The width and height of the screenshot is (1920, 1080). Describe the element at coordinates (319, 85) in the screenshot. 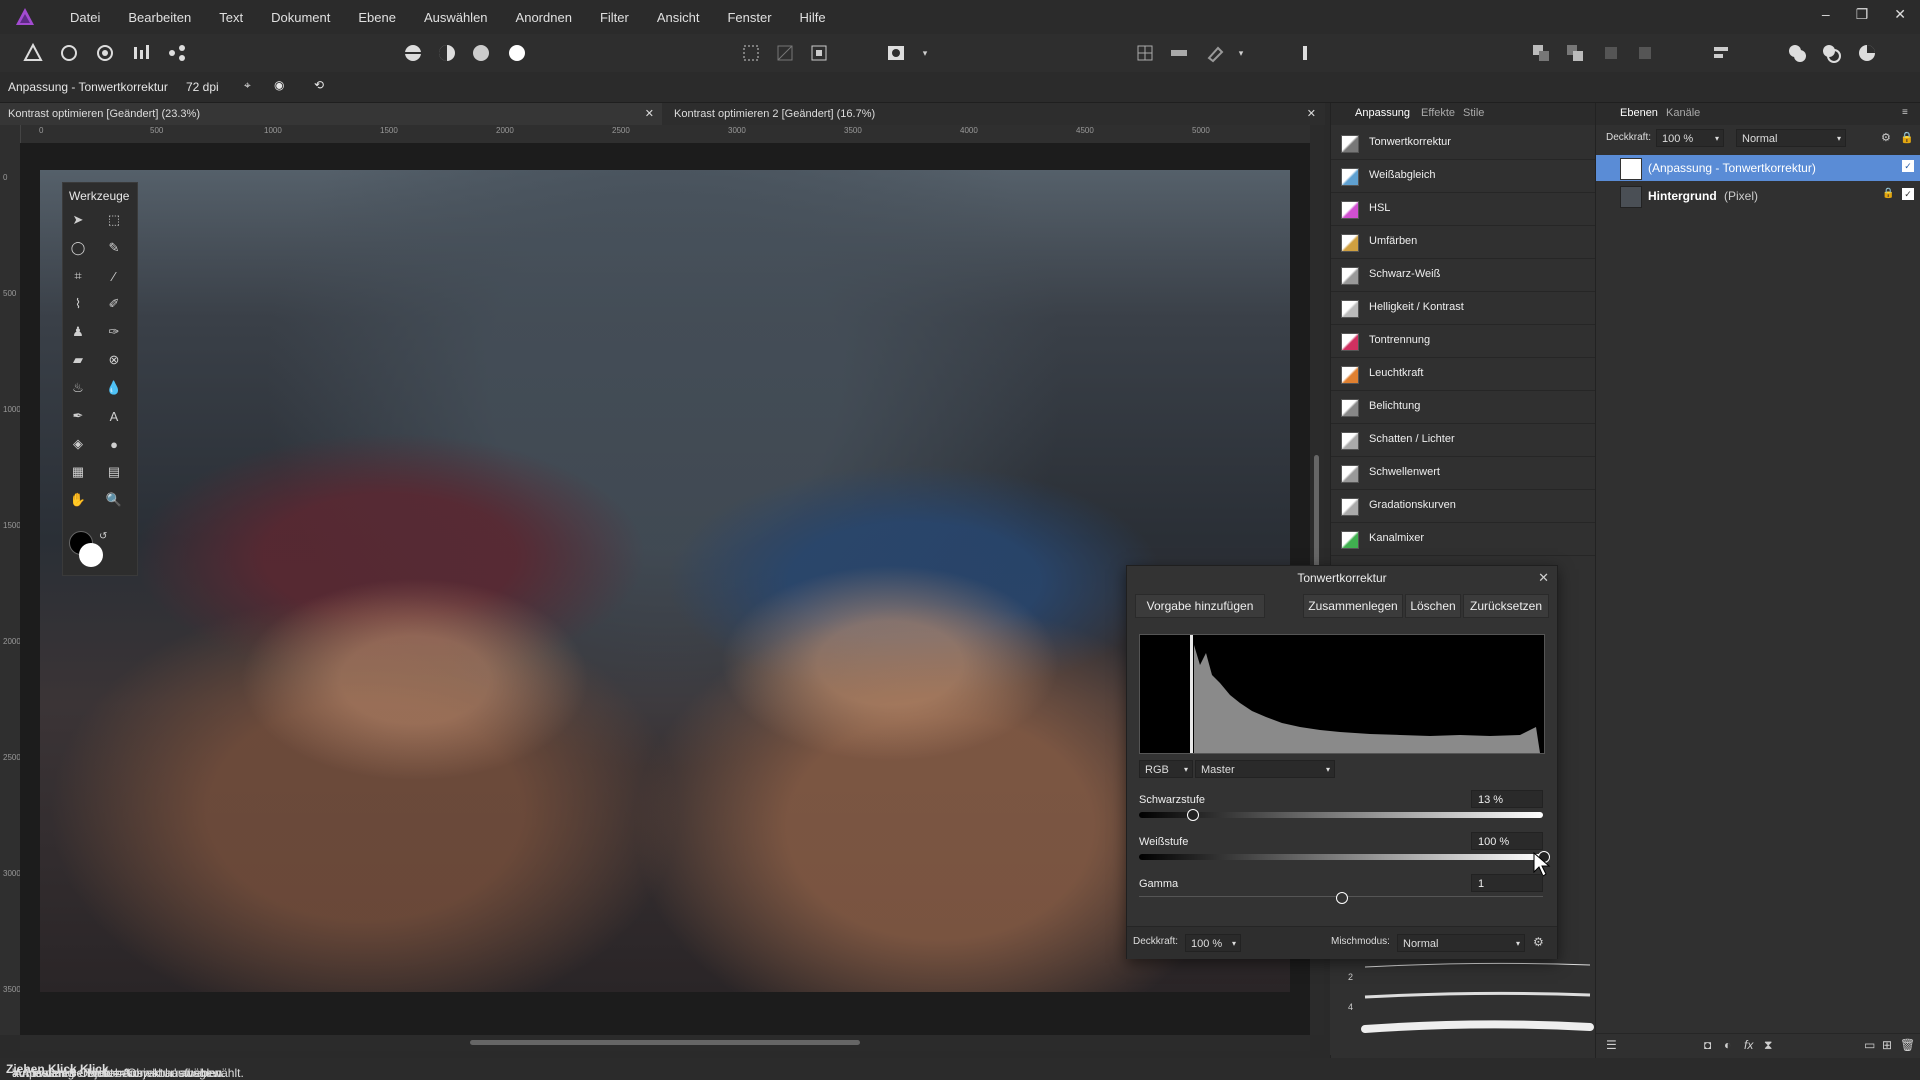

I see `refresh-icon: ⟲` at that location.